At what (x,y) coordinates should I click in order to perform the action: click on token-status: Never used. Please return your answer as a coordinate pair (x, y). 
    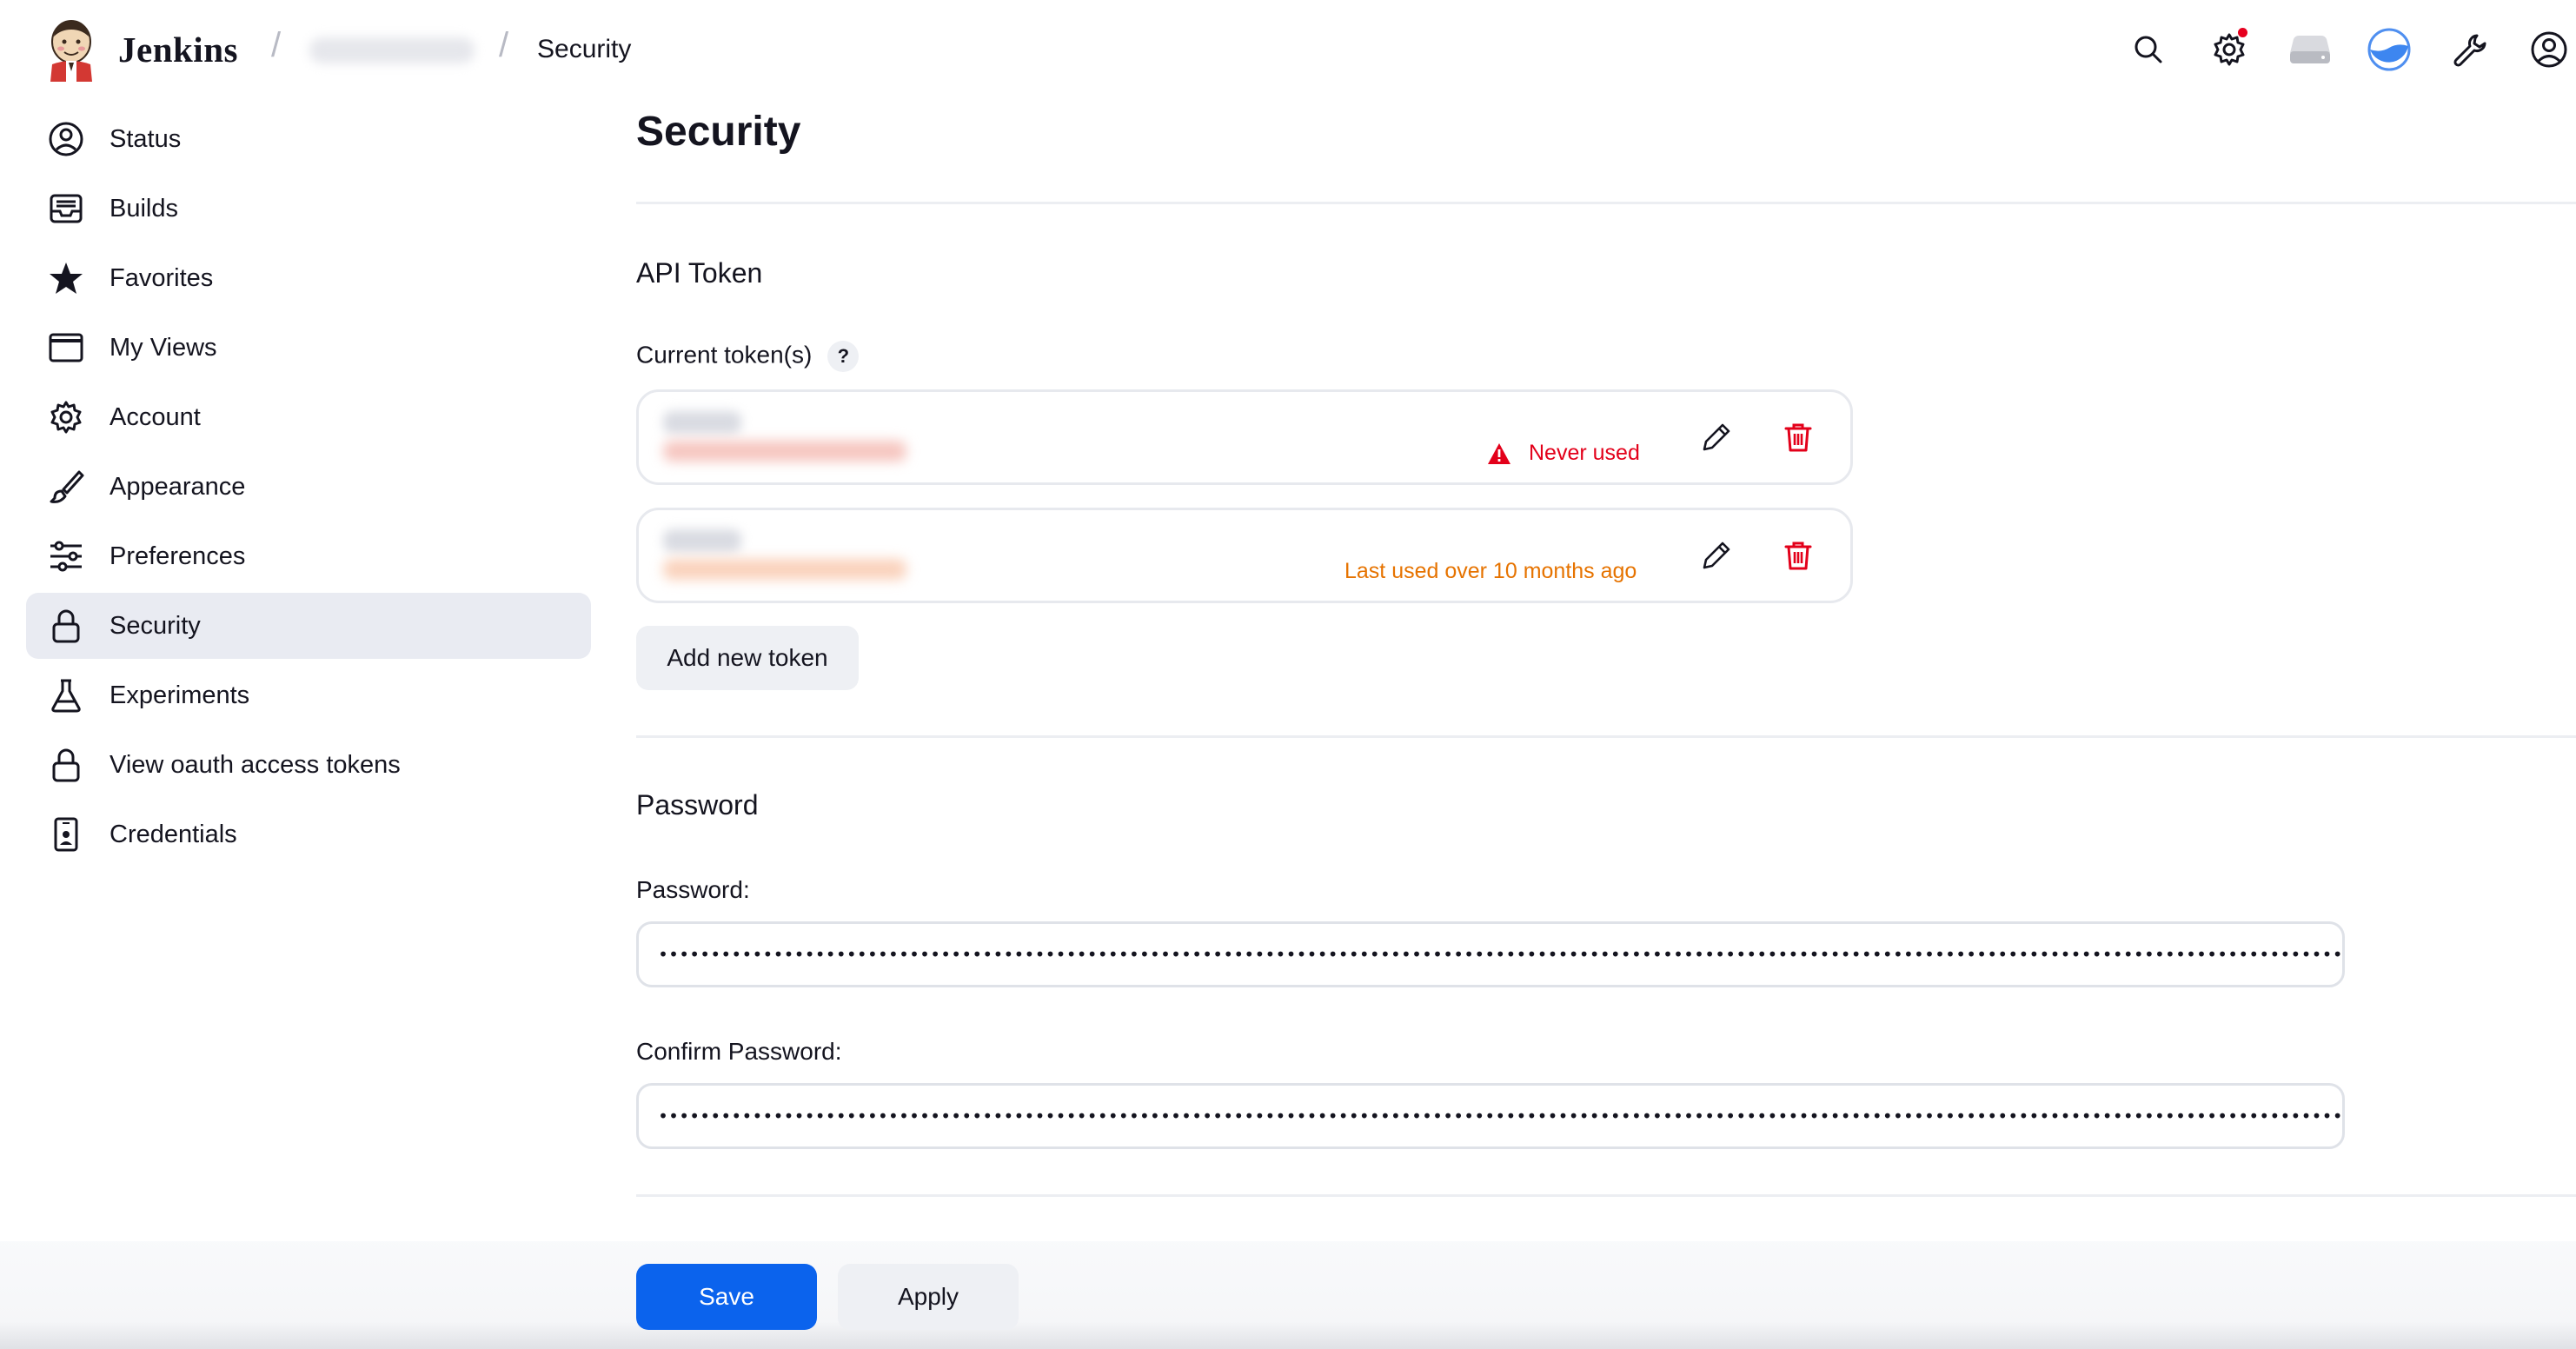
    Looking at the image, I should click on (1563, 454).